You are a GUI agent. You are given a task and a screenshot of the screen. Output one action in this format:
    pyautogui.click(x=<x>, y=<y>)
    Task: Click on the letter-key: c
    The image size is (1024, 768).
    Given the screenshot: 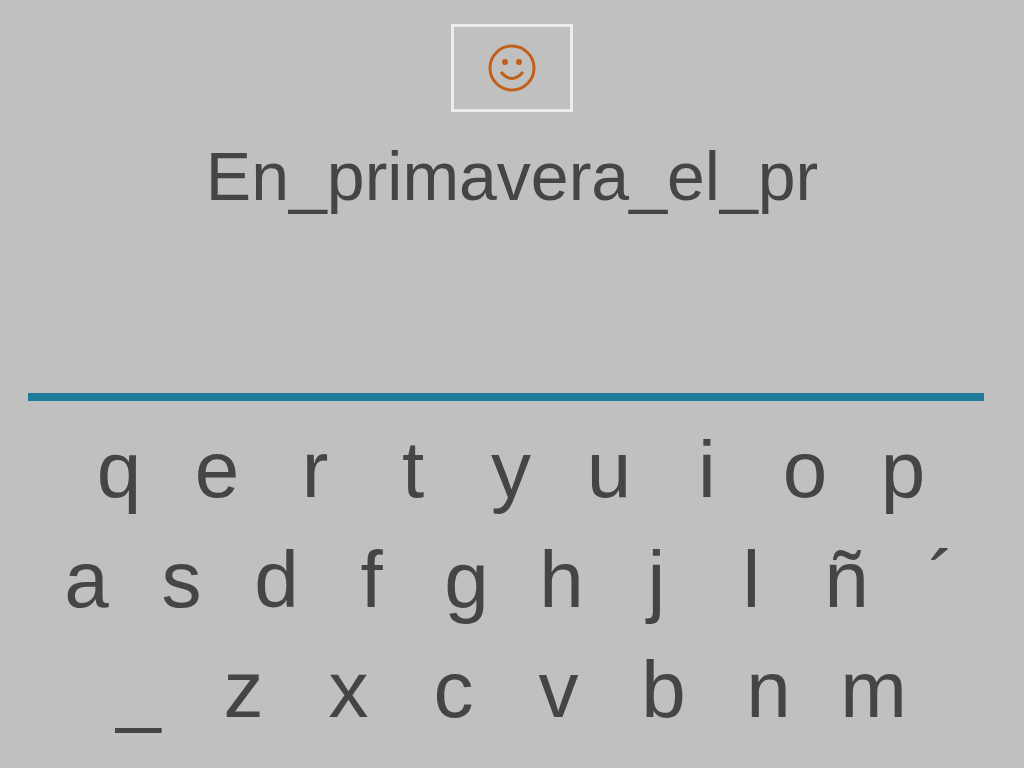 What is the action you would take?
    pyautogui.click(x=453, y=690)
    